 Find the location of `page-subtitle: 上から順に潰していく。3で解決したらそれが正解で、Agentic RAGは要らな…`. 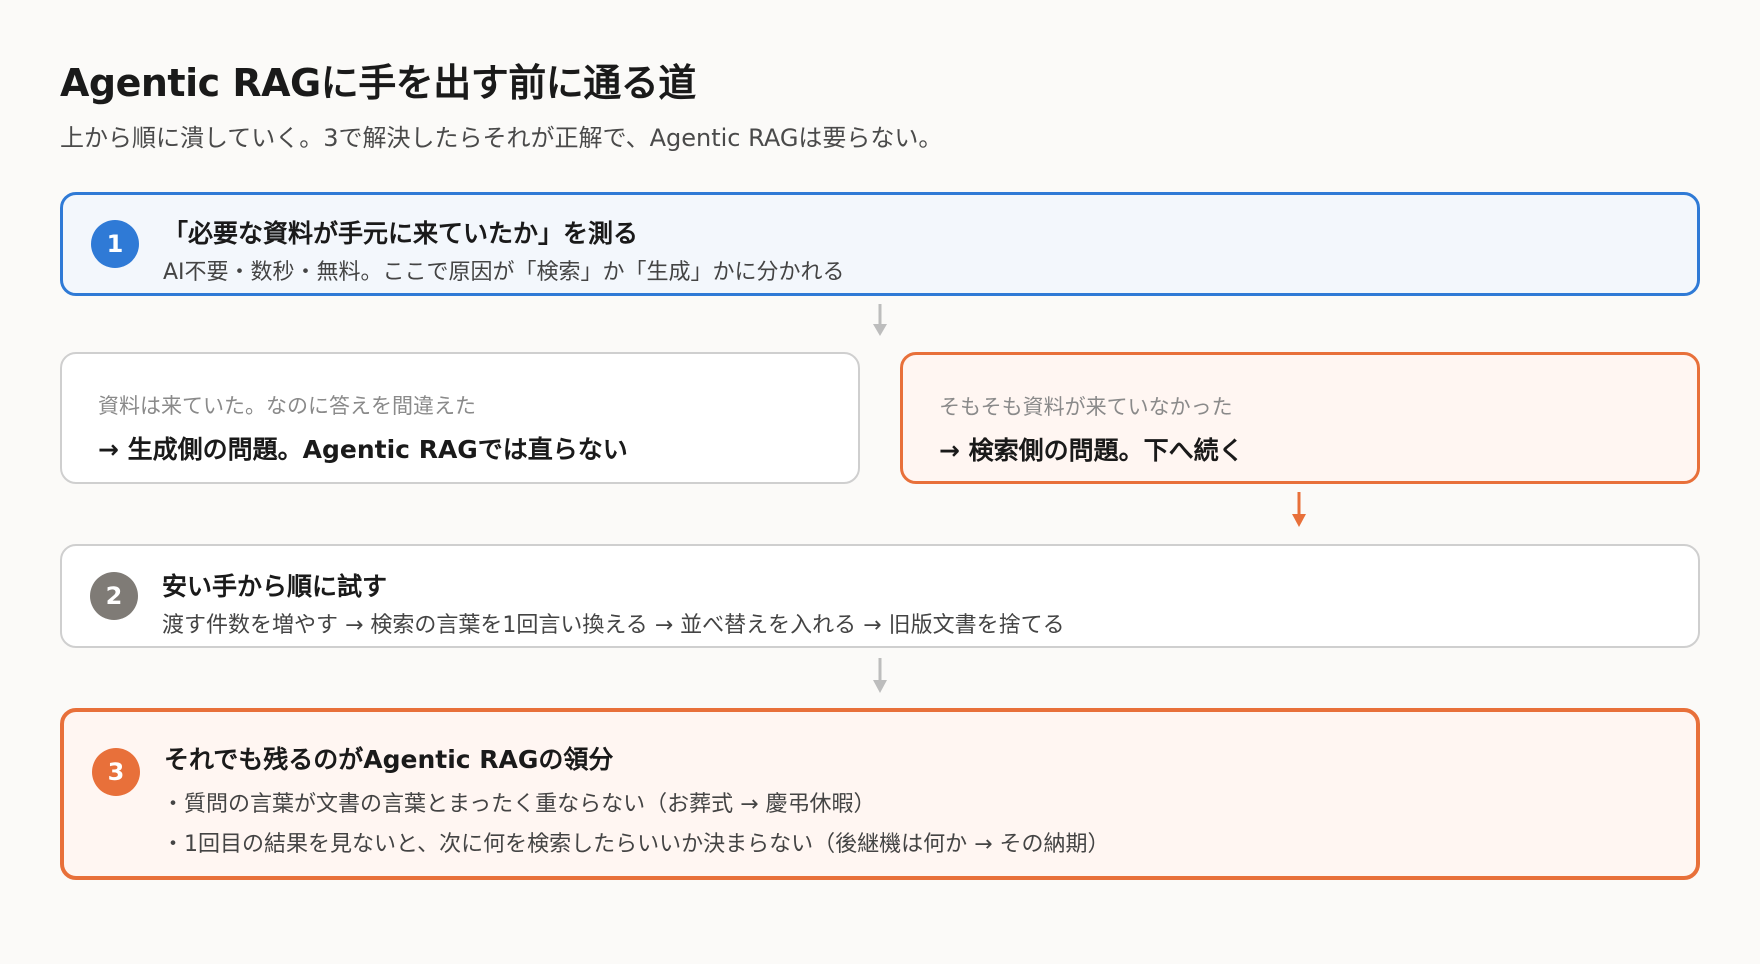

page-subtitle: 上から順に潰していく。3で解決したらそれが正解で、Agentic RAGは要らな… is located at coordinates (501, 138).